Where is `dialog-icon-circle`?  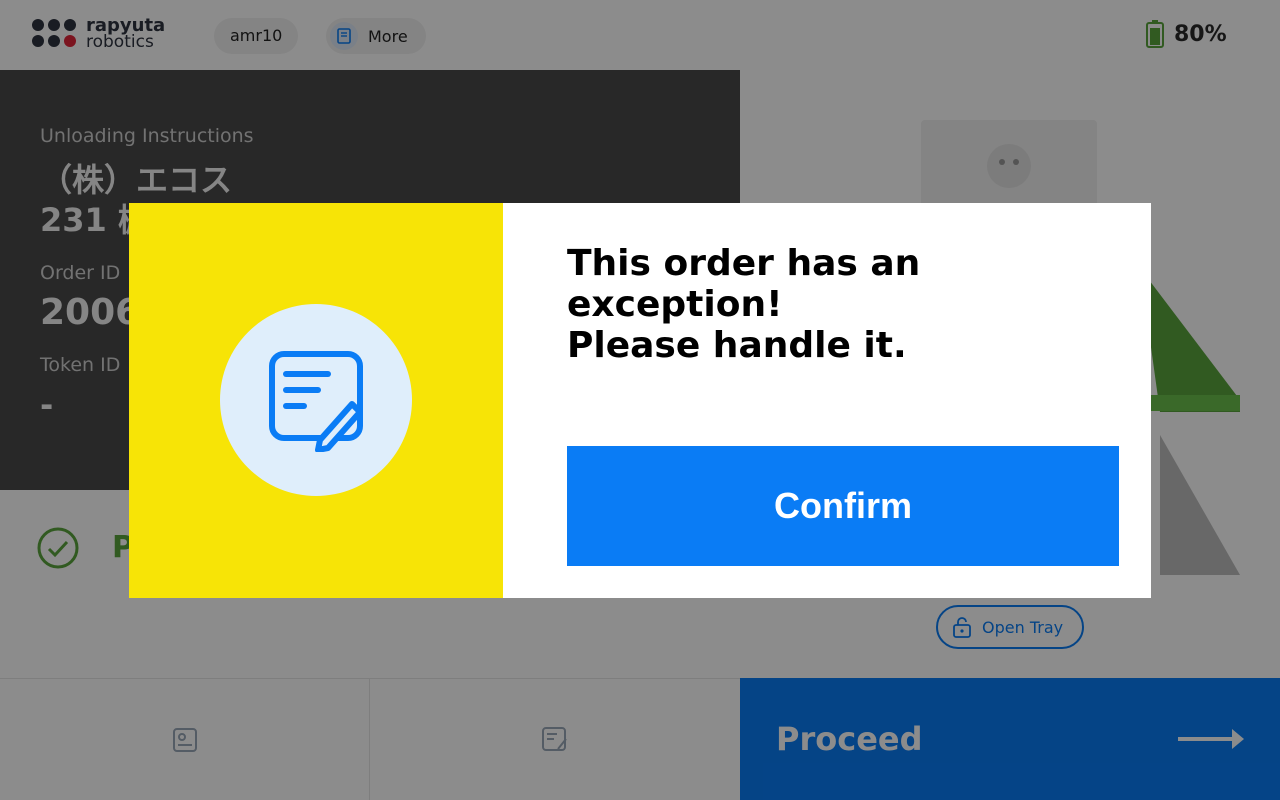 dialog-icon-circle is located at coordinates (316, 400).